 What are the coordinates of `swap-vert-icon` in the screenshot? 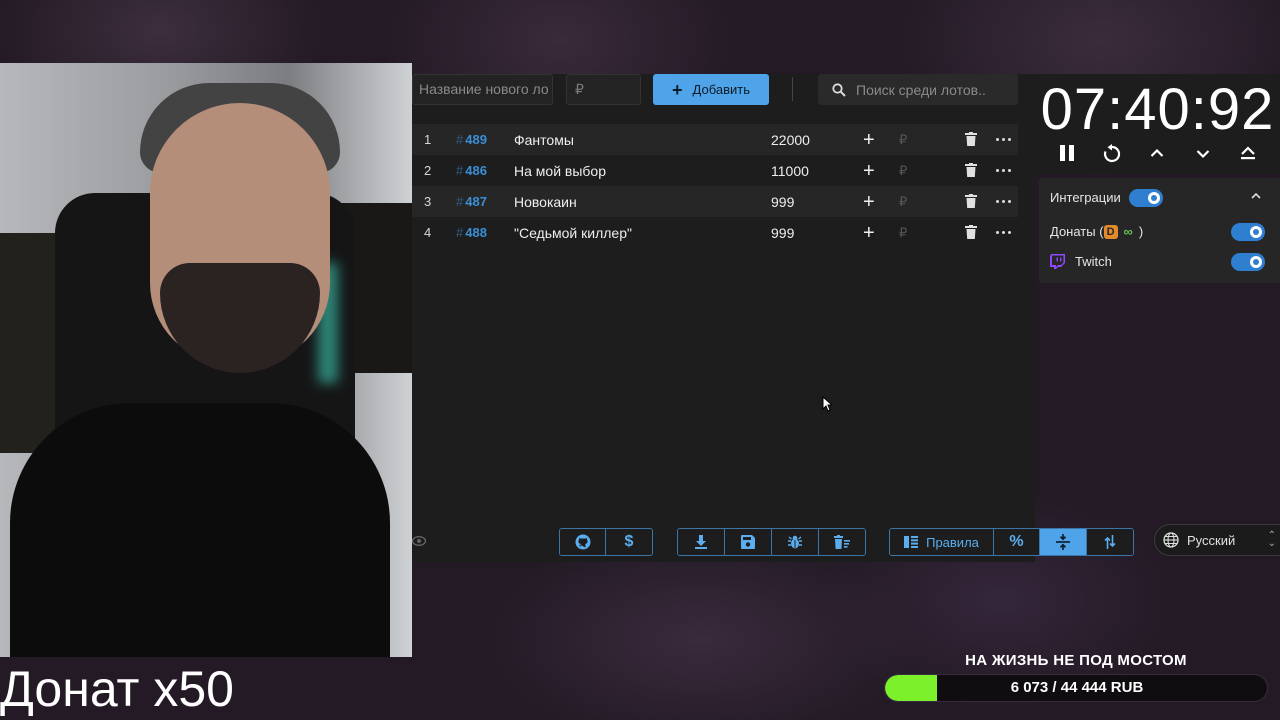 It's located at (1110, 542).